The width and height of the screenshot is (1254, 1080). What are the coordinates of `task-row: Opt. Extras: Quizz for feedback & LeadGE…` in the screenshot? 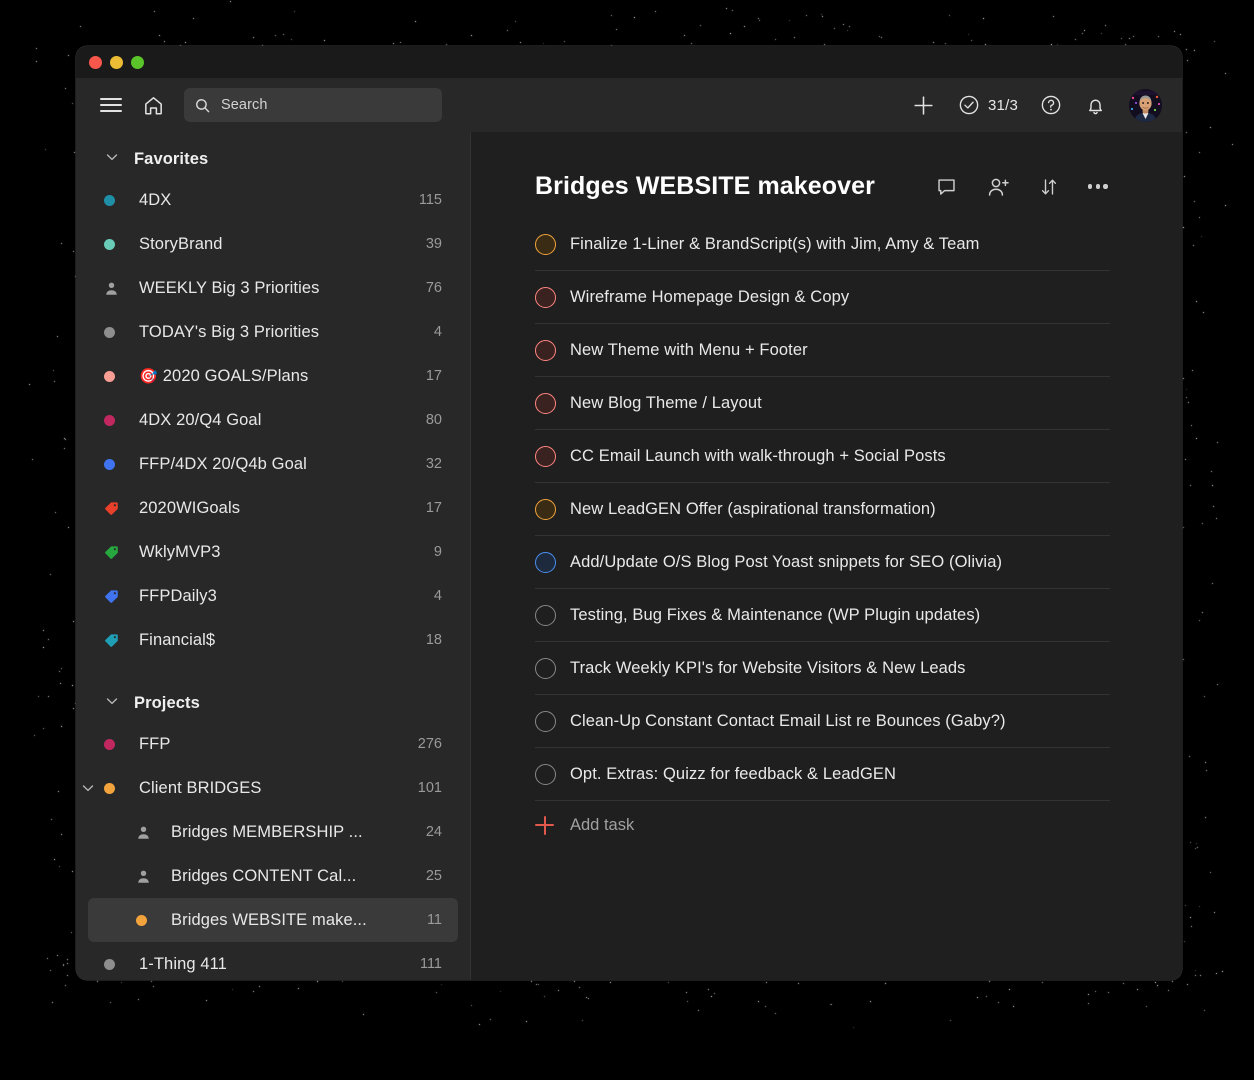 It's located at (822, 774).